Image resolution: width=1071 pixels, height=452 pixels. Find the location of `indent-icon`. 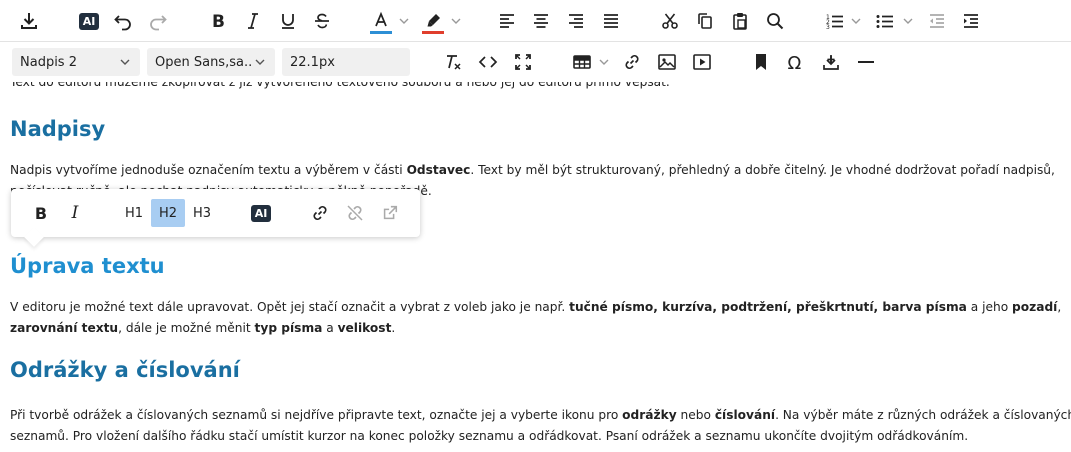

indent-icon is located at coordinates (971, 21).